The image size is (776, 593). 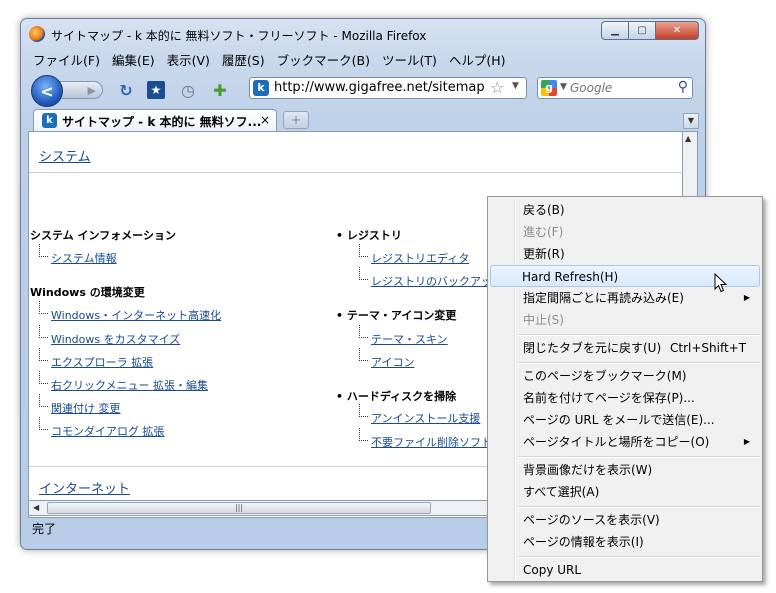 I want to click on scroll-up-icon: ▲, so click(x=688, y=138).